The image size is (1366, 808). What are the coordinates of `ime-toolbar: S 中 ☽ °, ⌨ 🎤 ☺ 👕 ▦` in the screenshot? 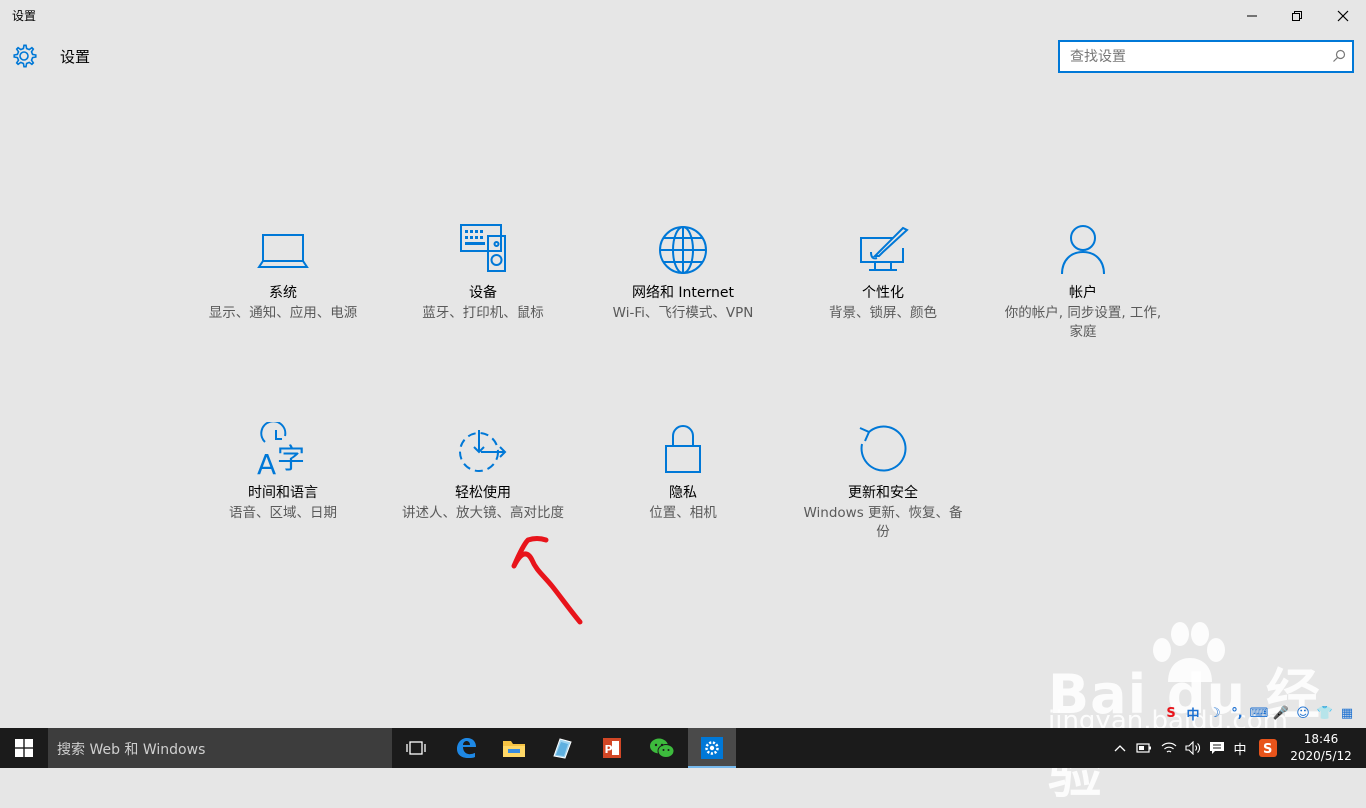 It's located at (1263, 713).